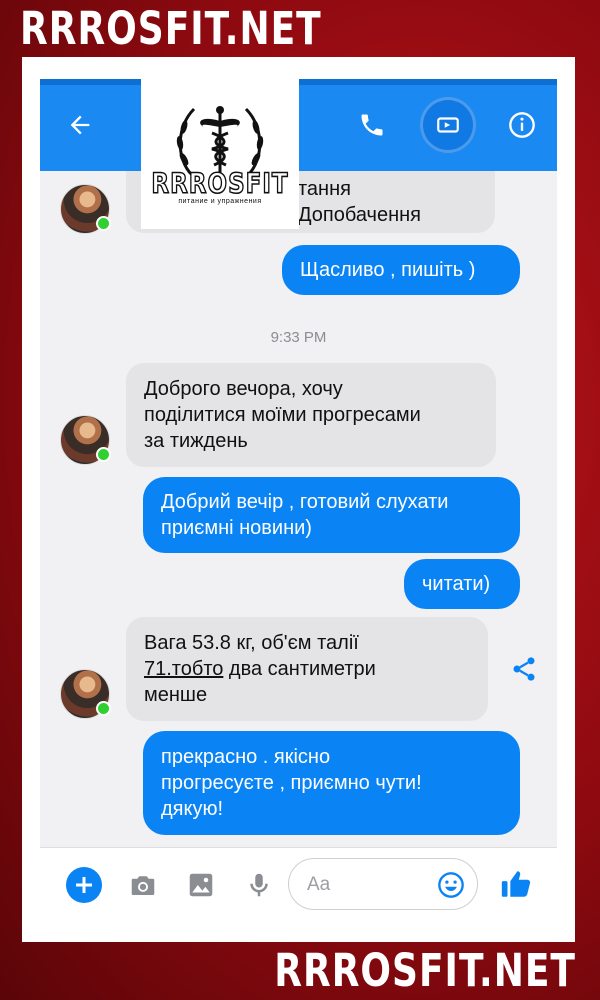 The width and height of the screenshot is (600, 1000). I want to click on rrrosfit-logo: RRROSFIT питание и упражнения, so click(220, 154).